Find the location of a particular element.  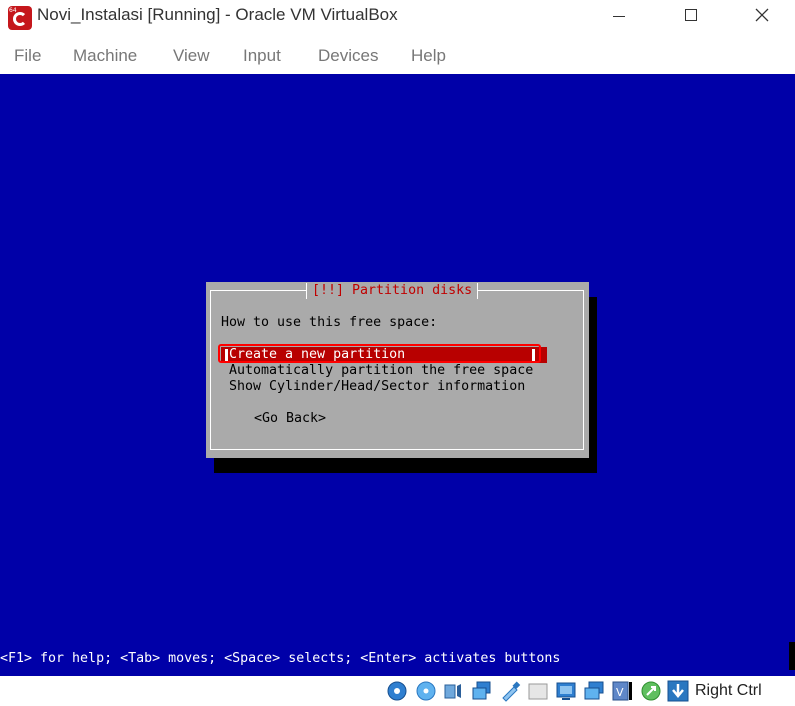

mouse-cursor is located at coordinates (792, 656).